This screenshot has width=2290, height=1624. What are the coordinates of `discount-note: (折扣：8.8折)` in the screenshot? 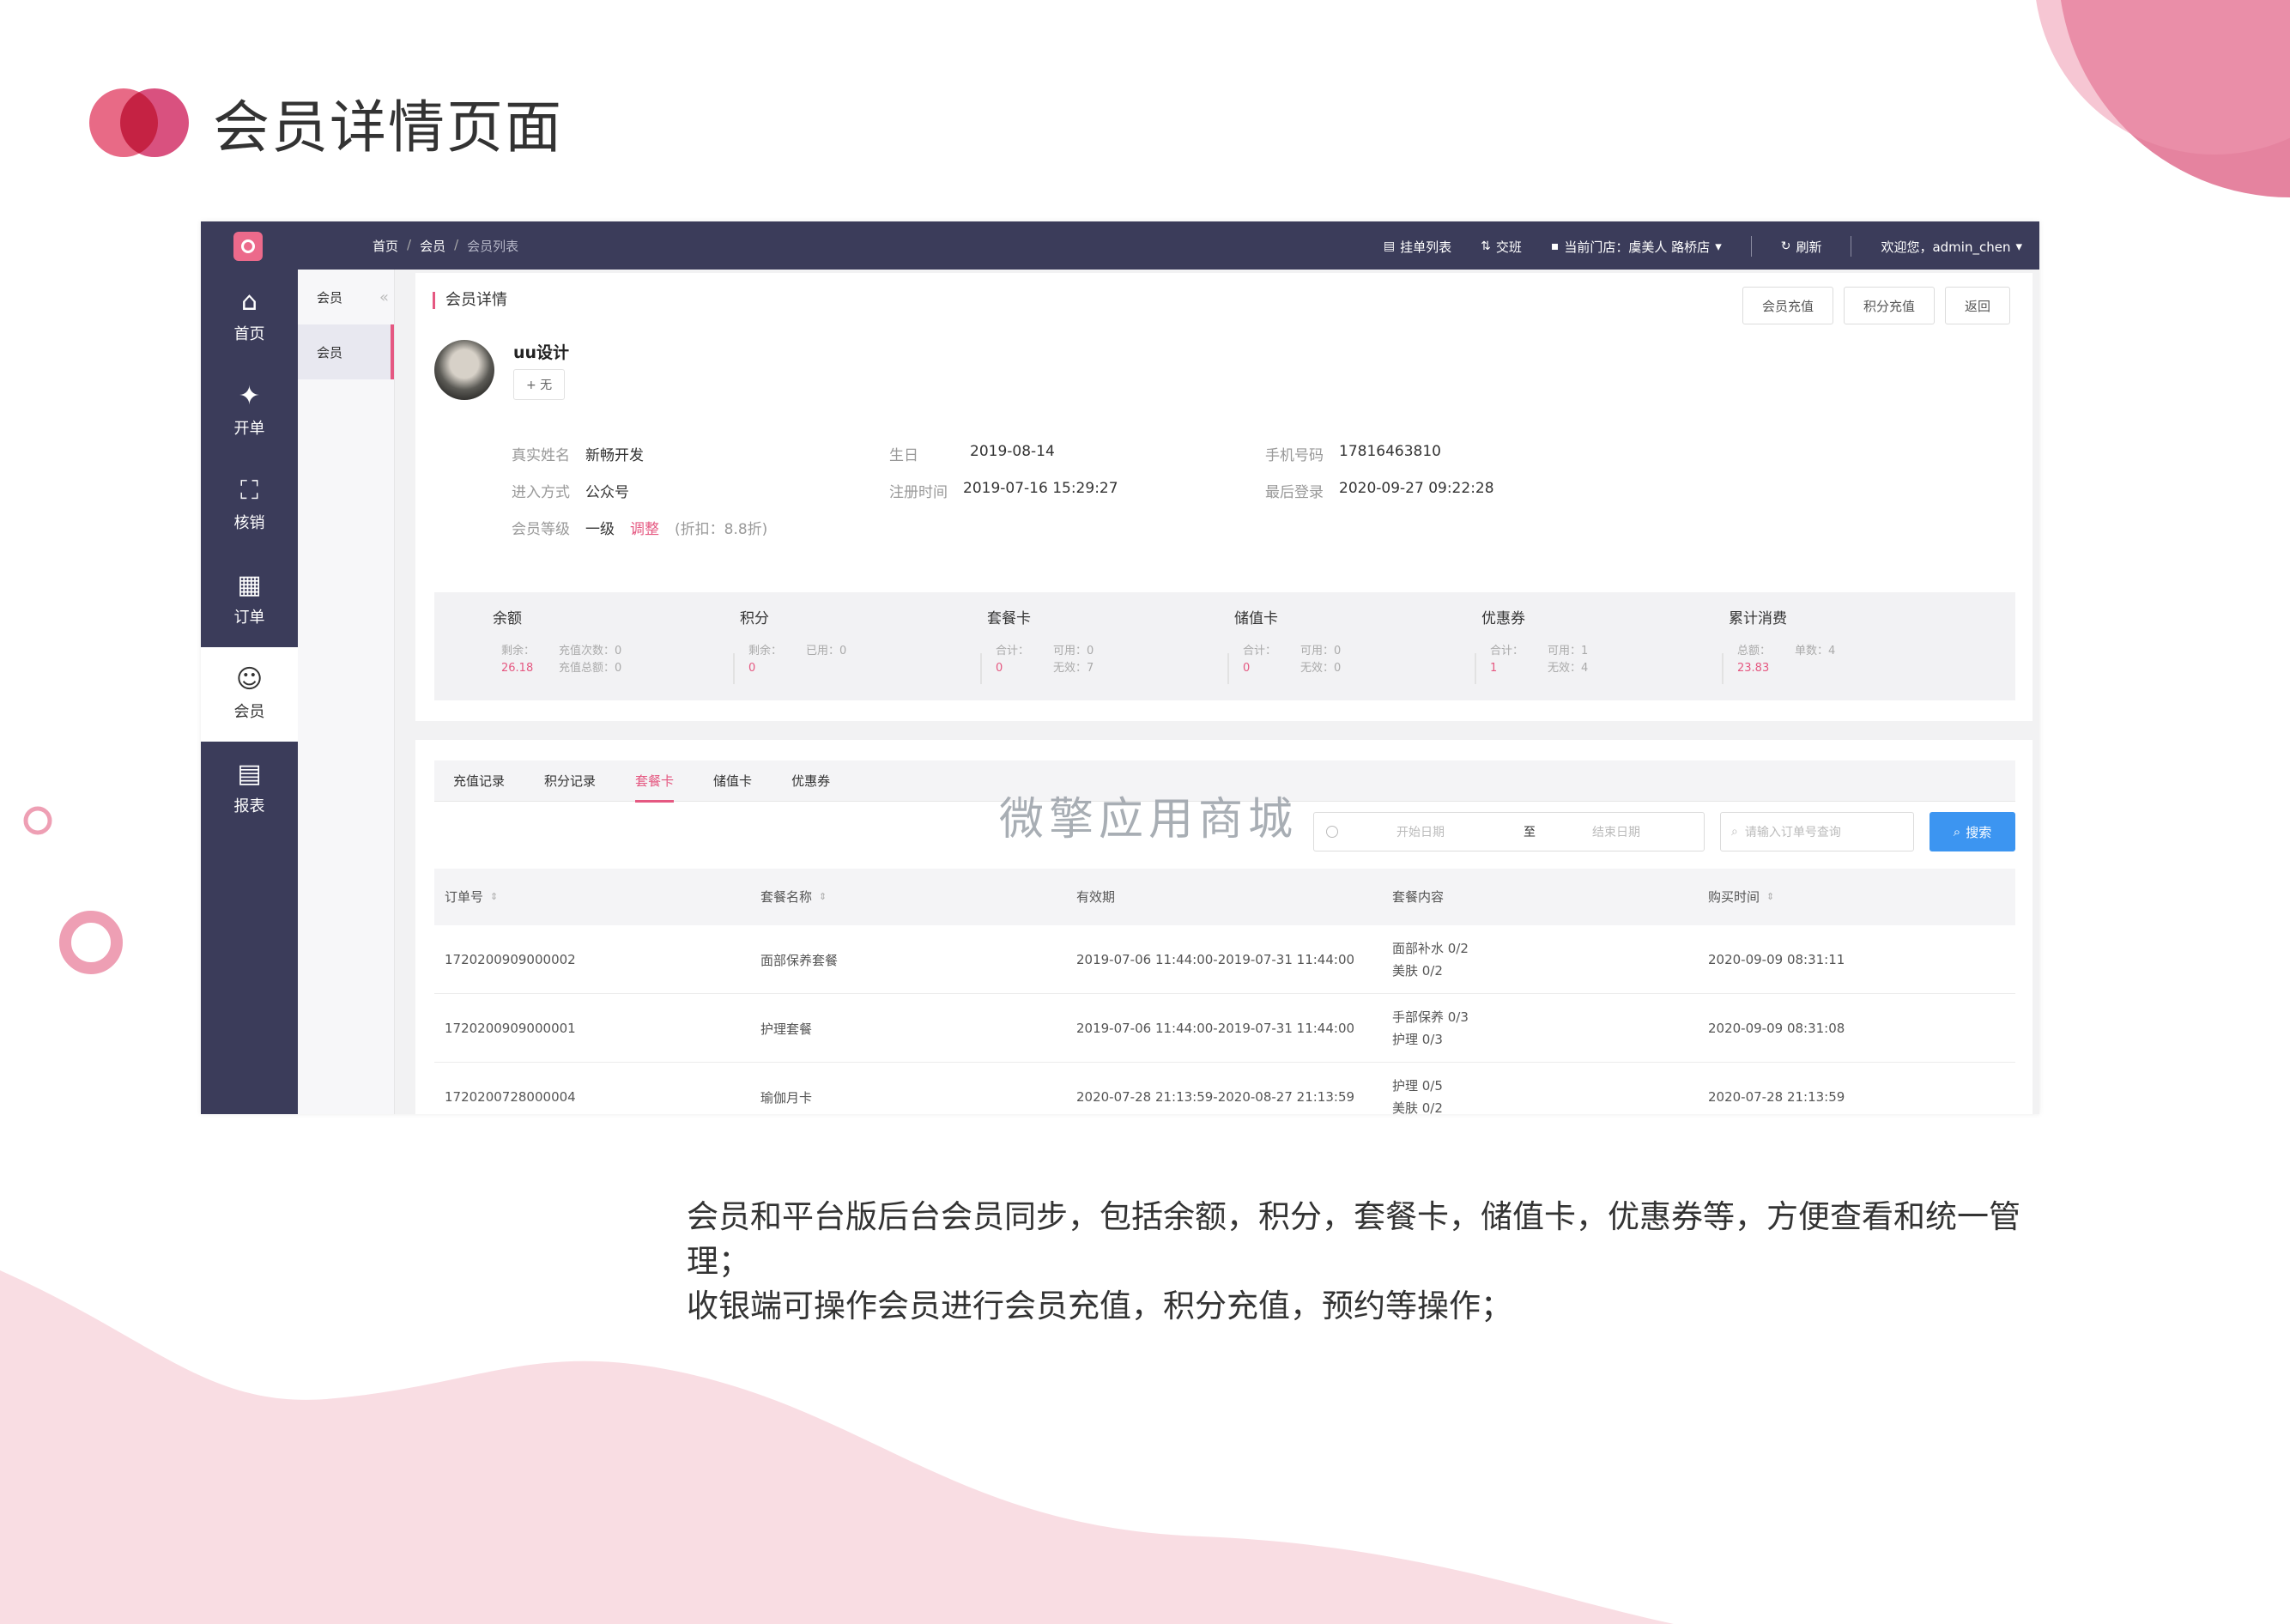 It's located at (722, 529).